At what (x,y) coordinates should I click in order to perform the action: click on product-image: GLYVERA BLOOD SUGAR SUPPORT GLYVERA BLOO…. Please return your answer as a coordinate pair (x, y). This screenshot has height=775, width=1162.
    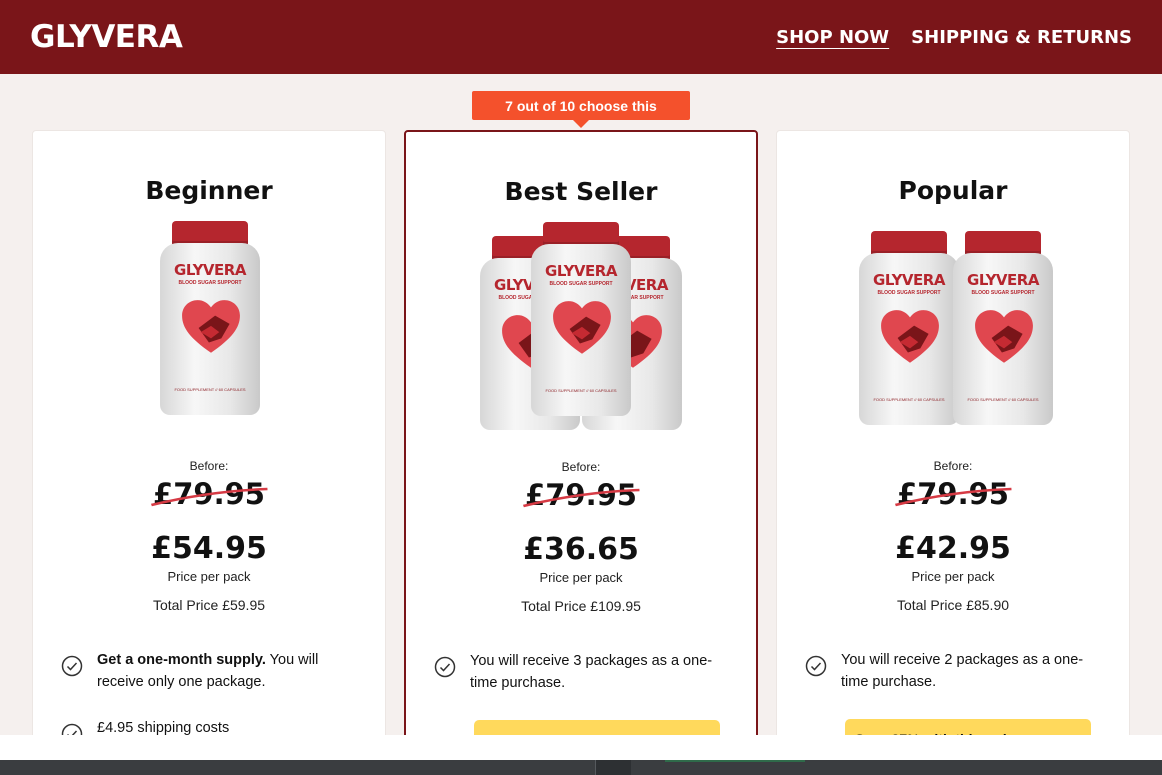
    Looking at the image, I should click on (581, 326).